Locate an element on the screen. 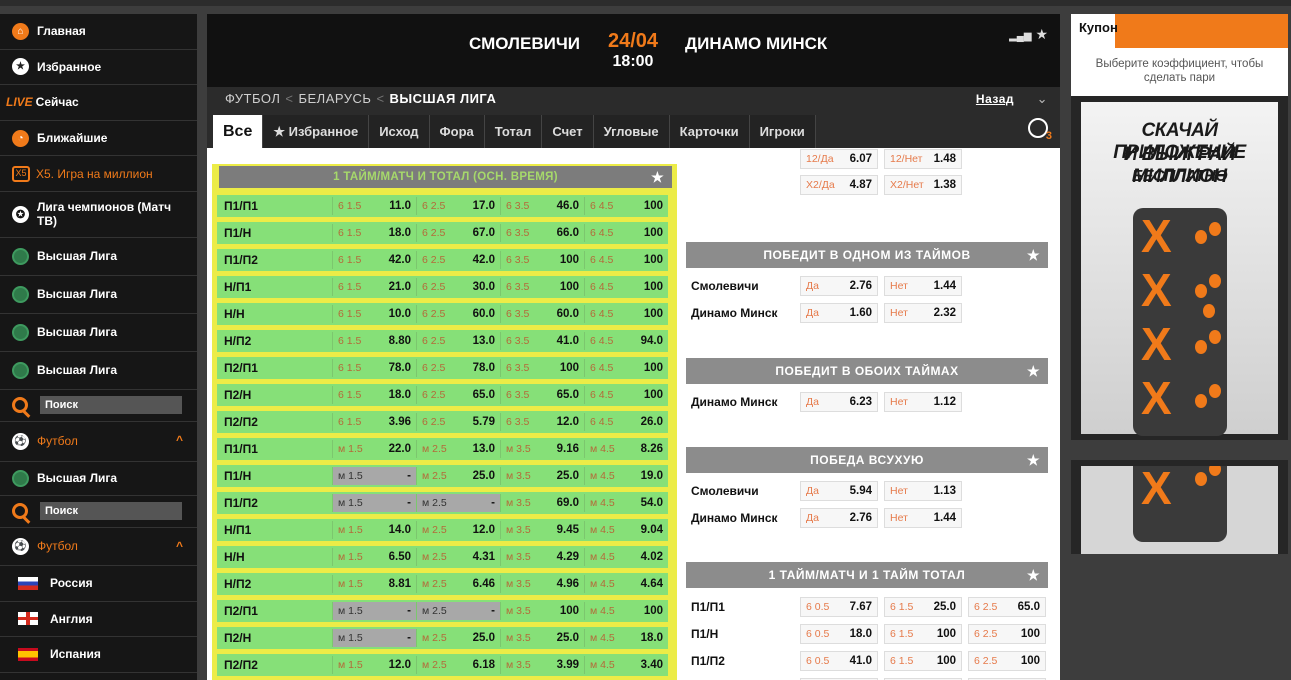 The height and width of the screenshot is (680, 1291). chevron-up-icon: ^ is located at coordinates (179, 546).